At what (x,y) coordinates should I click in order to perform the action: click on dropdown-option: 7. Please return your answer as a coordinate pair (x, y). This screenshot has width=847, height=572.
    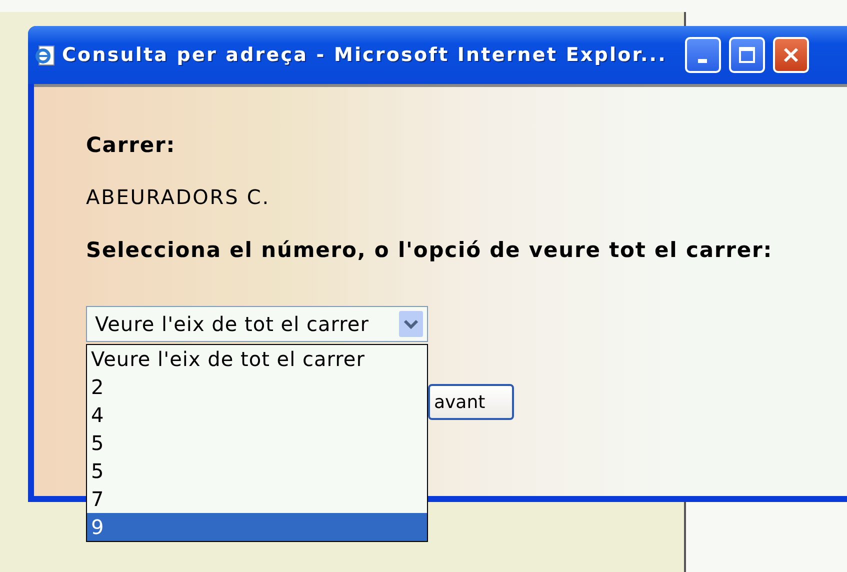
    Looking at the image, I should click on (257, 499).